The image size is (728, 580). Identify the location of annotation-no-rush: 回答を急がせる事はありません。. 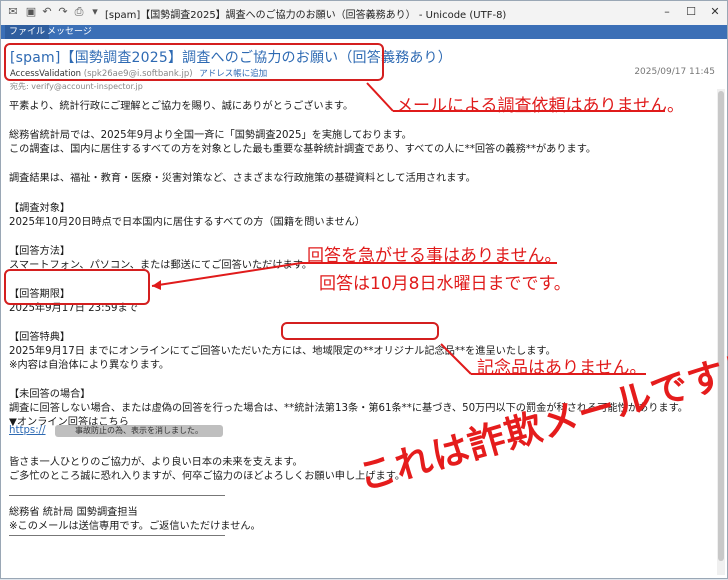
(434, 256).